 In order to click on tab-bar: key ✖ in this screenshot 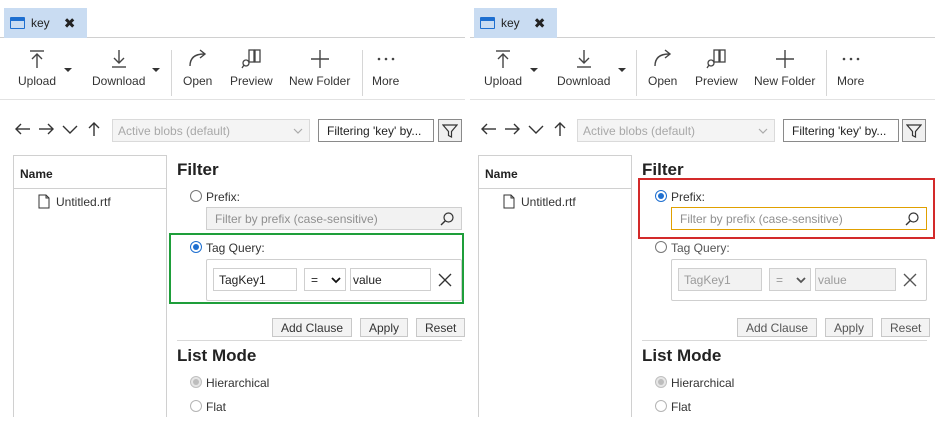, I will do `click(232, 22)`.